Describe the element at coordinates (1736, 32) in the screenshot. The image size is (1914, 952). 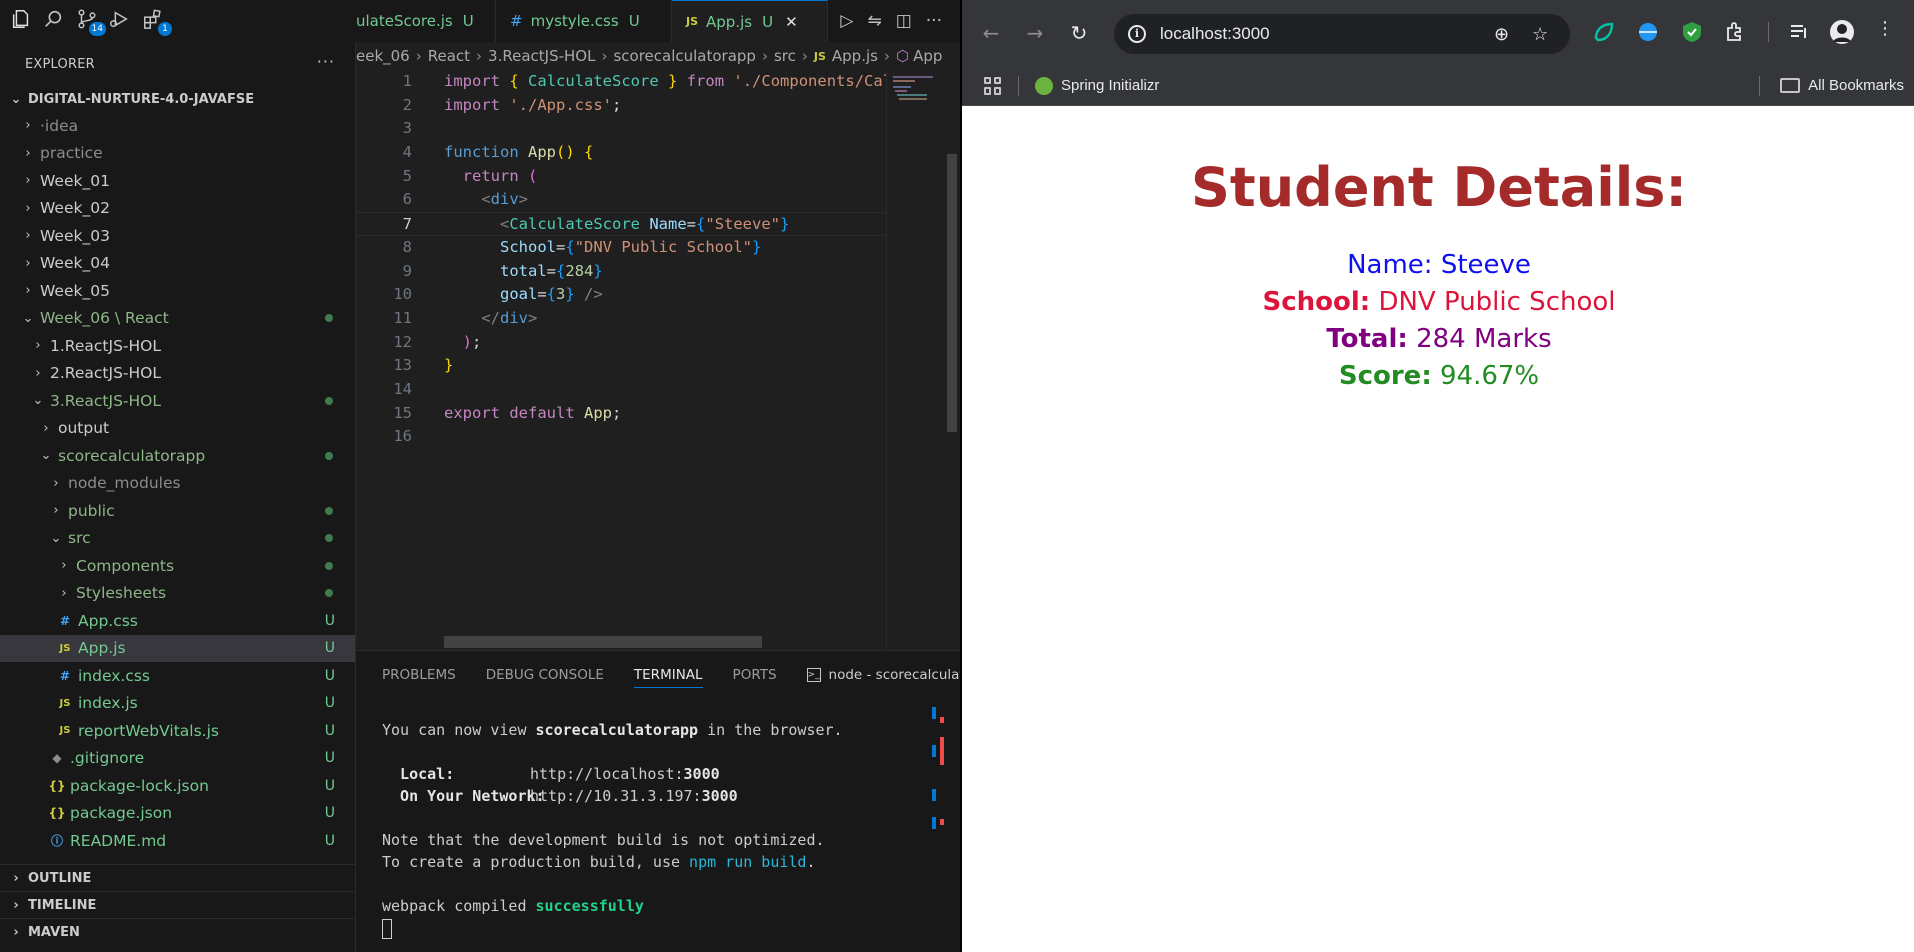
I see `extensions-puzzle-icon` at that location.